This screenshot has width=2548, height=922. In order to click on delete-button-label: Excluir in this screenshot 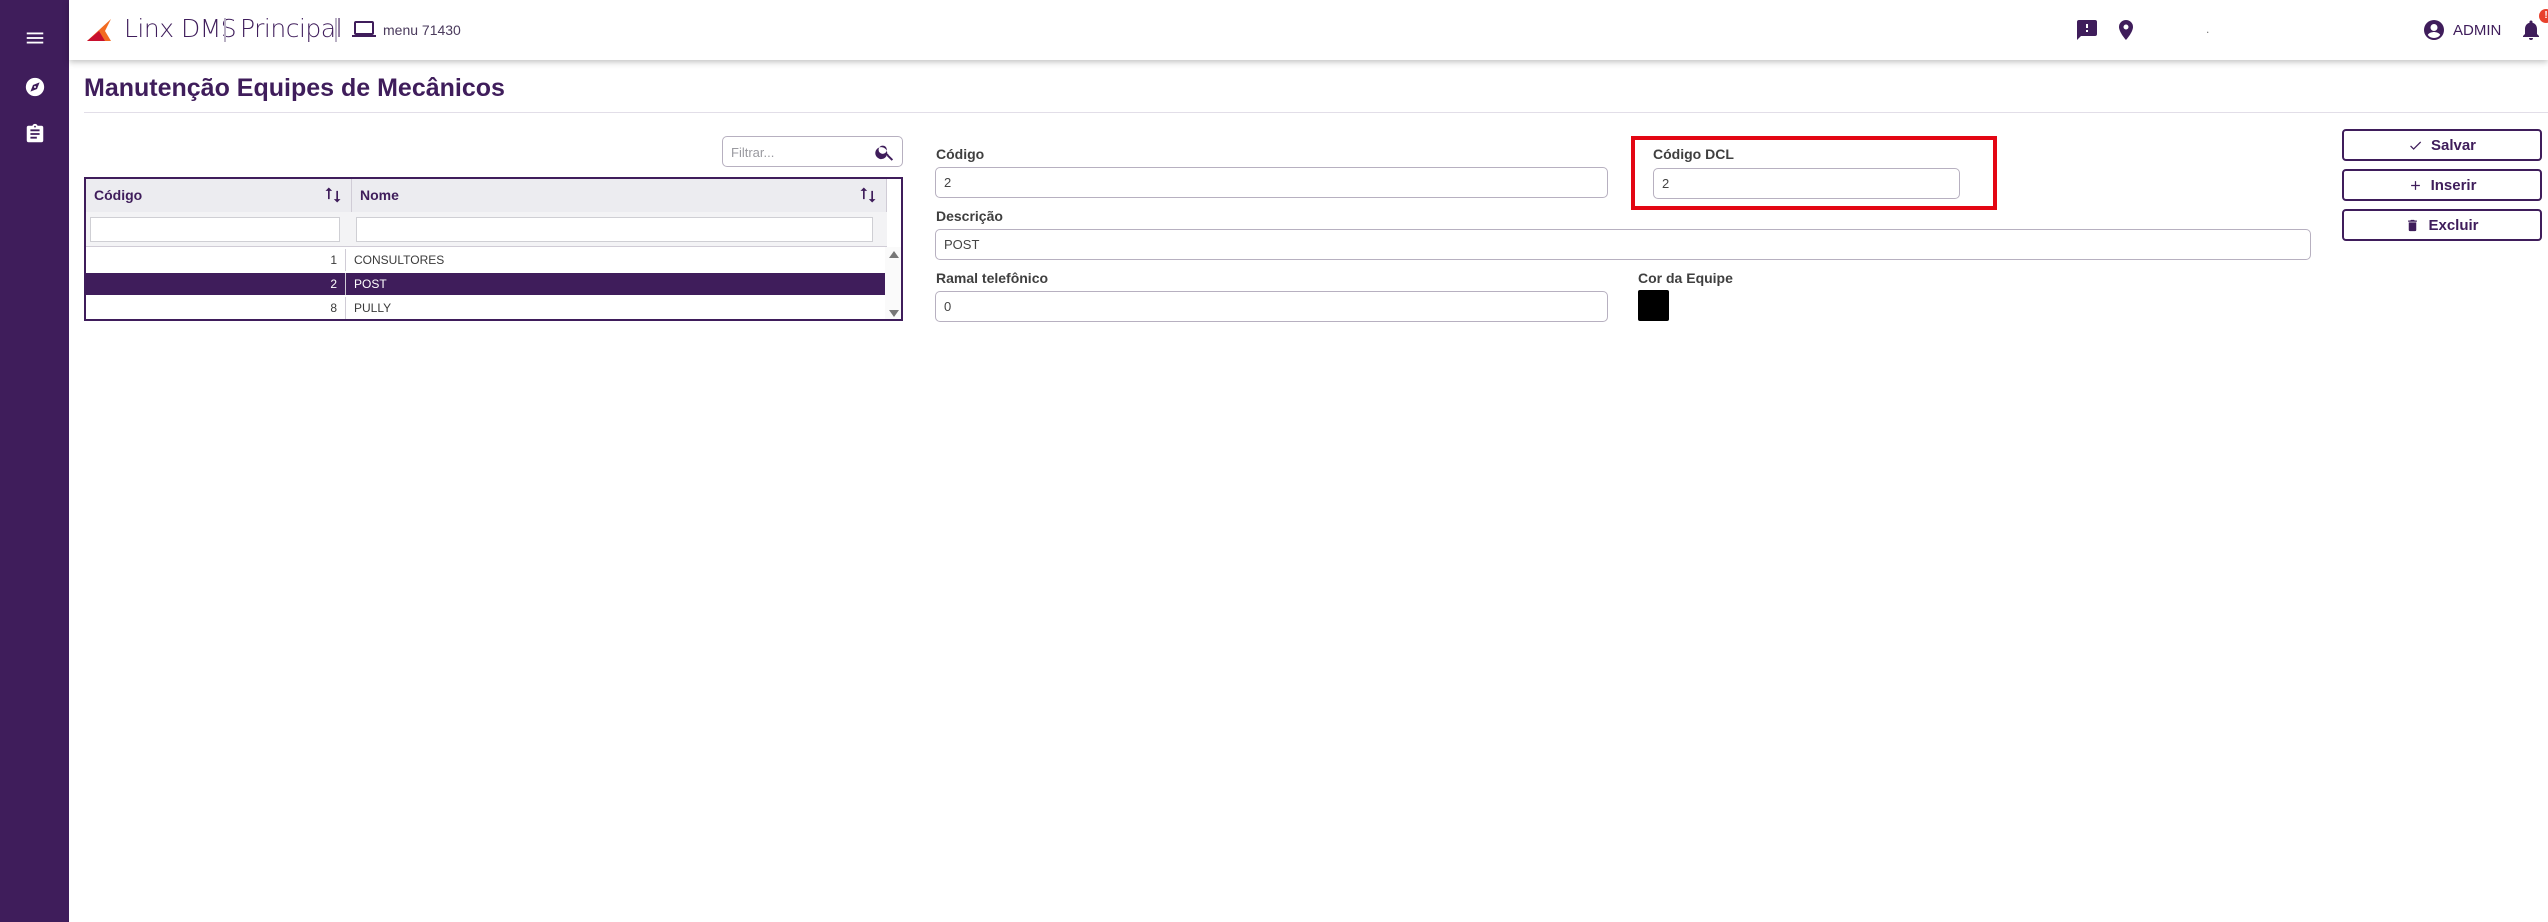, I will do `click(2453, 225)`.